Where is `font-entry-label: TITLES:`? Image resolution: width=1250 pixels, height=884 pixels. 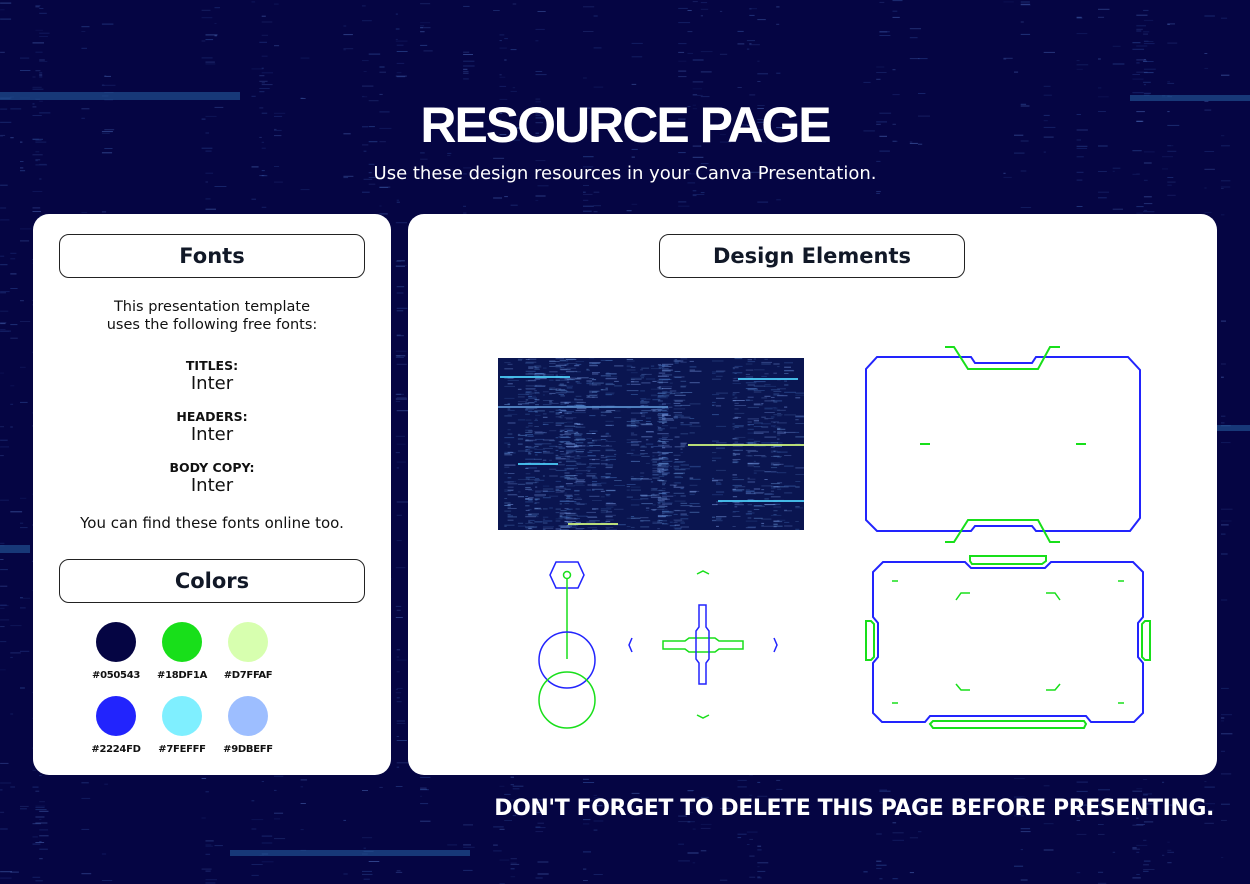 font-entry-label: TITLES: is located at coordinates (212, 365).